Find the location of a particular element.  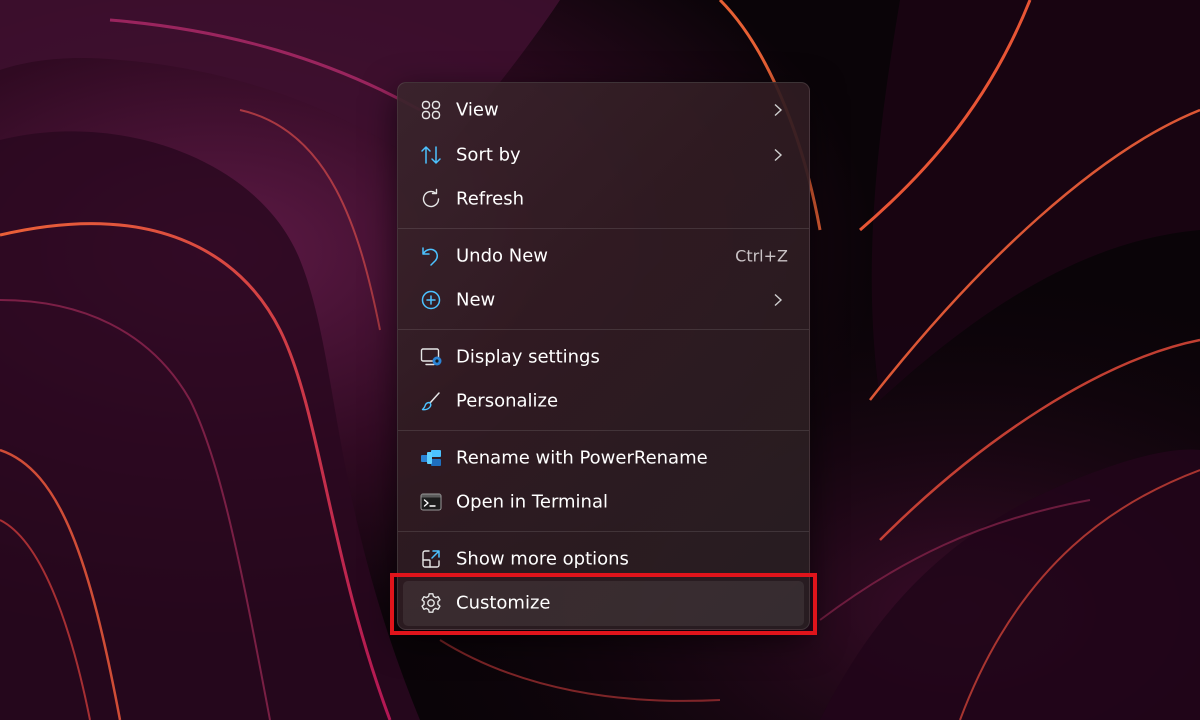

menu-item-label: Rename with PowerRename is located at coordinates (582, 458).